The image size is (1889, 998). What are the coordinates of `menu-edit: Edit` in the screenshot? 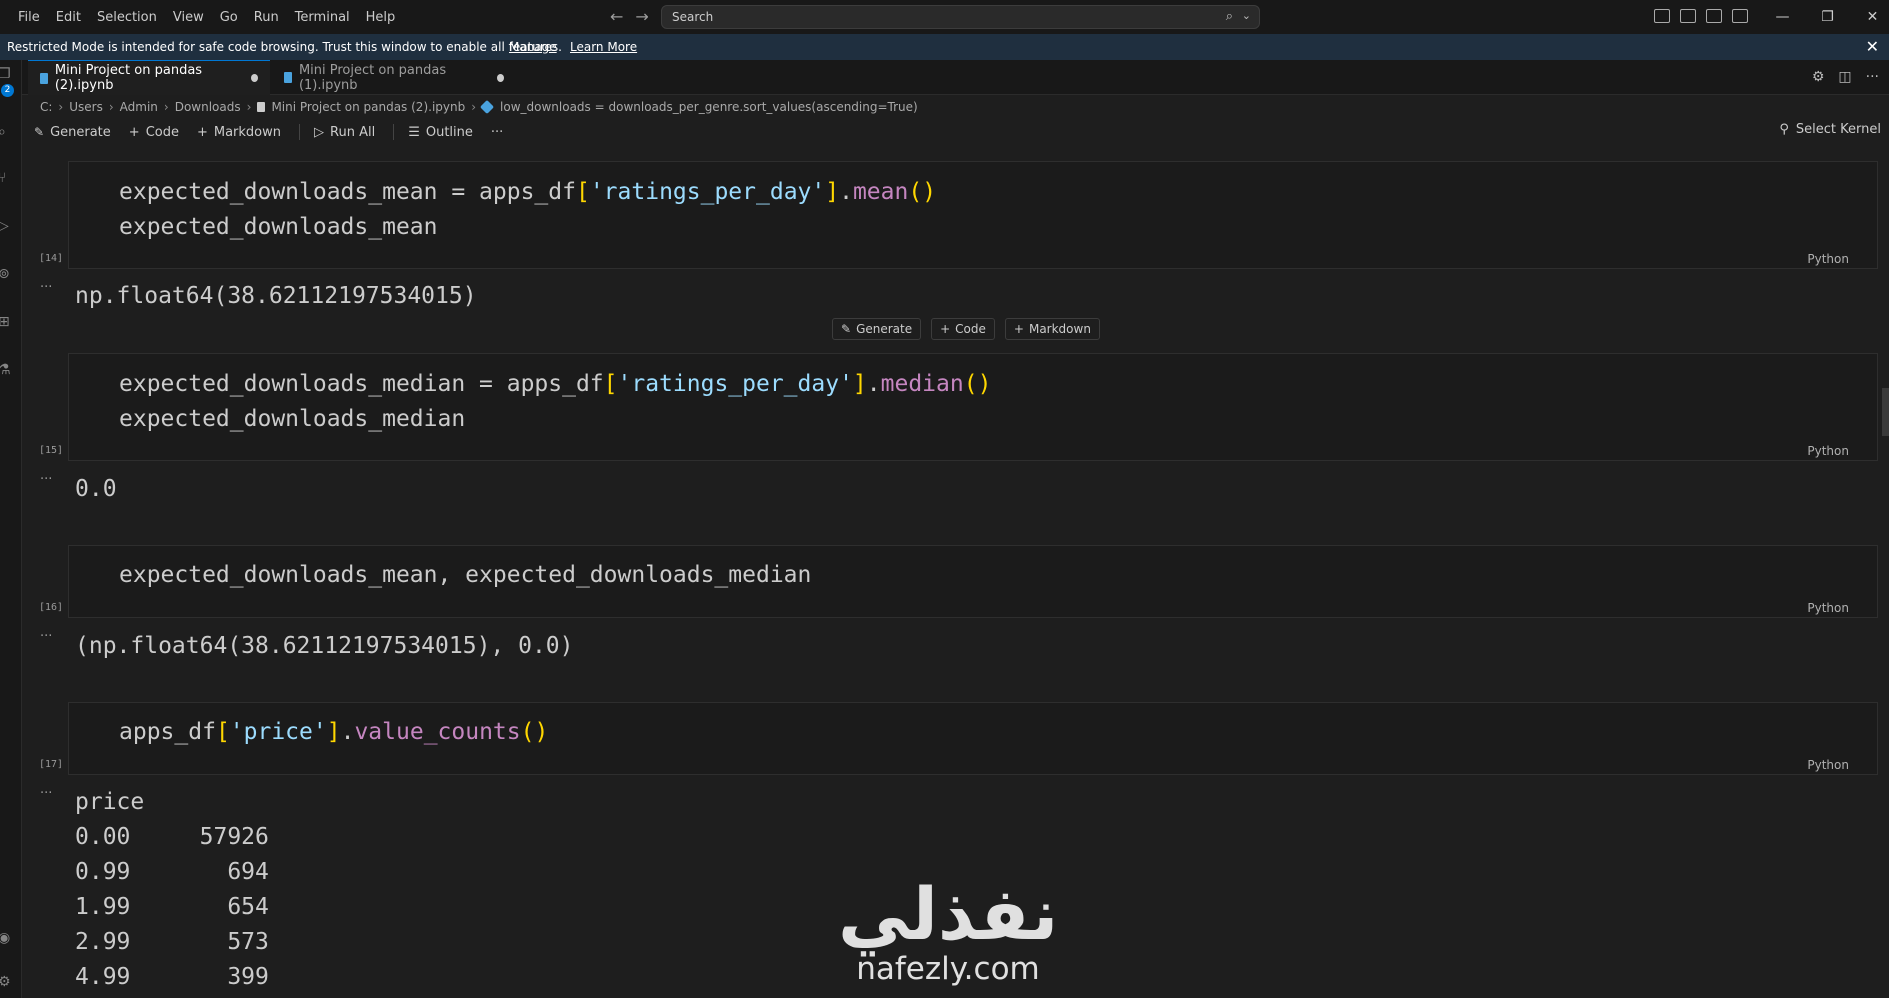 It's located at (68, 17).